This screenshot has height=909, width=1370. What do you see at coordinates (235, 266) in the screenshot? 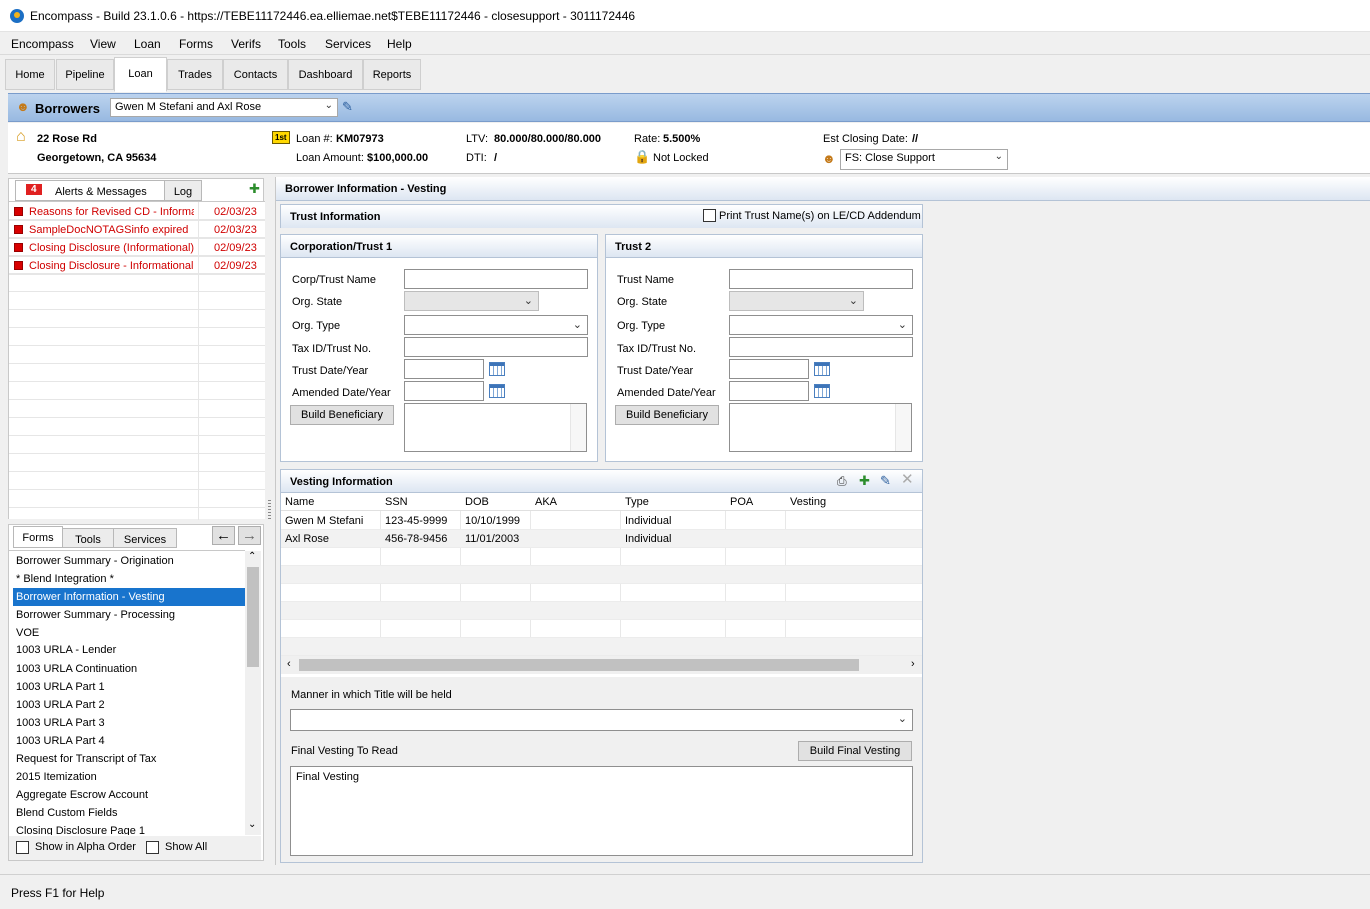
I see `alert-date: 02/09/23` at bounding box center [235, 266].